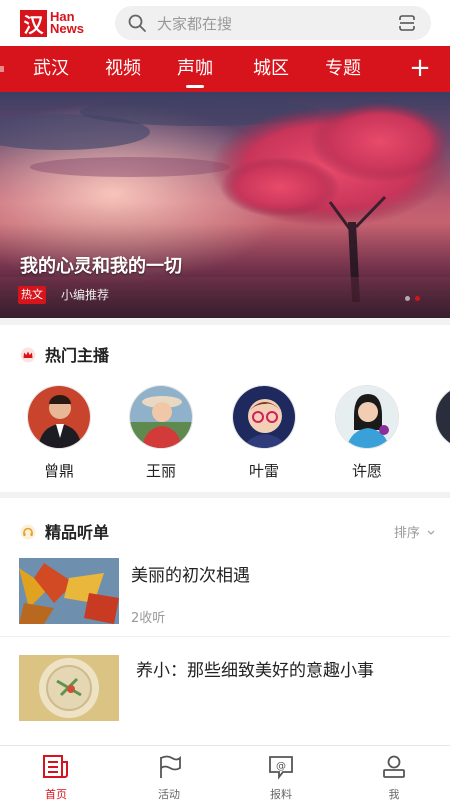 The image size is (450, 800). I want to click on section-title: 热门主播, so click(77, 355).